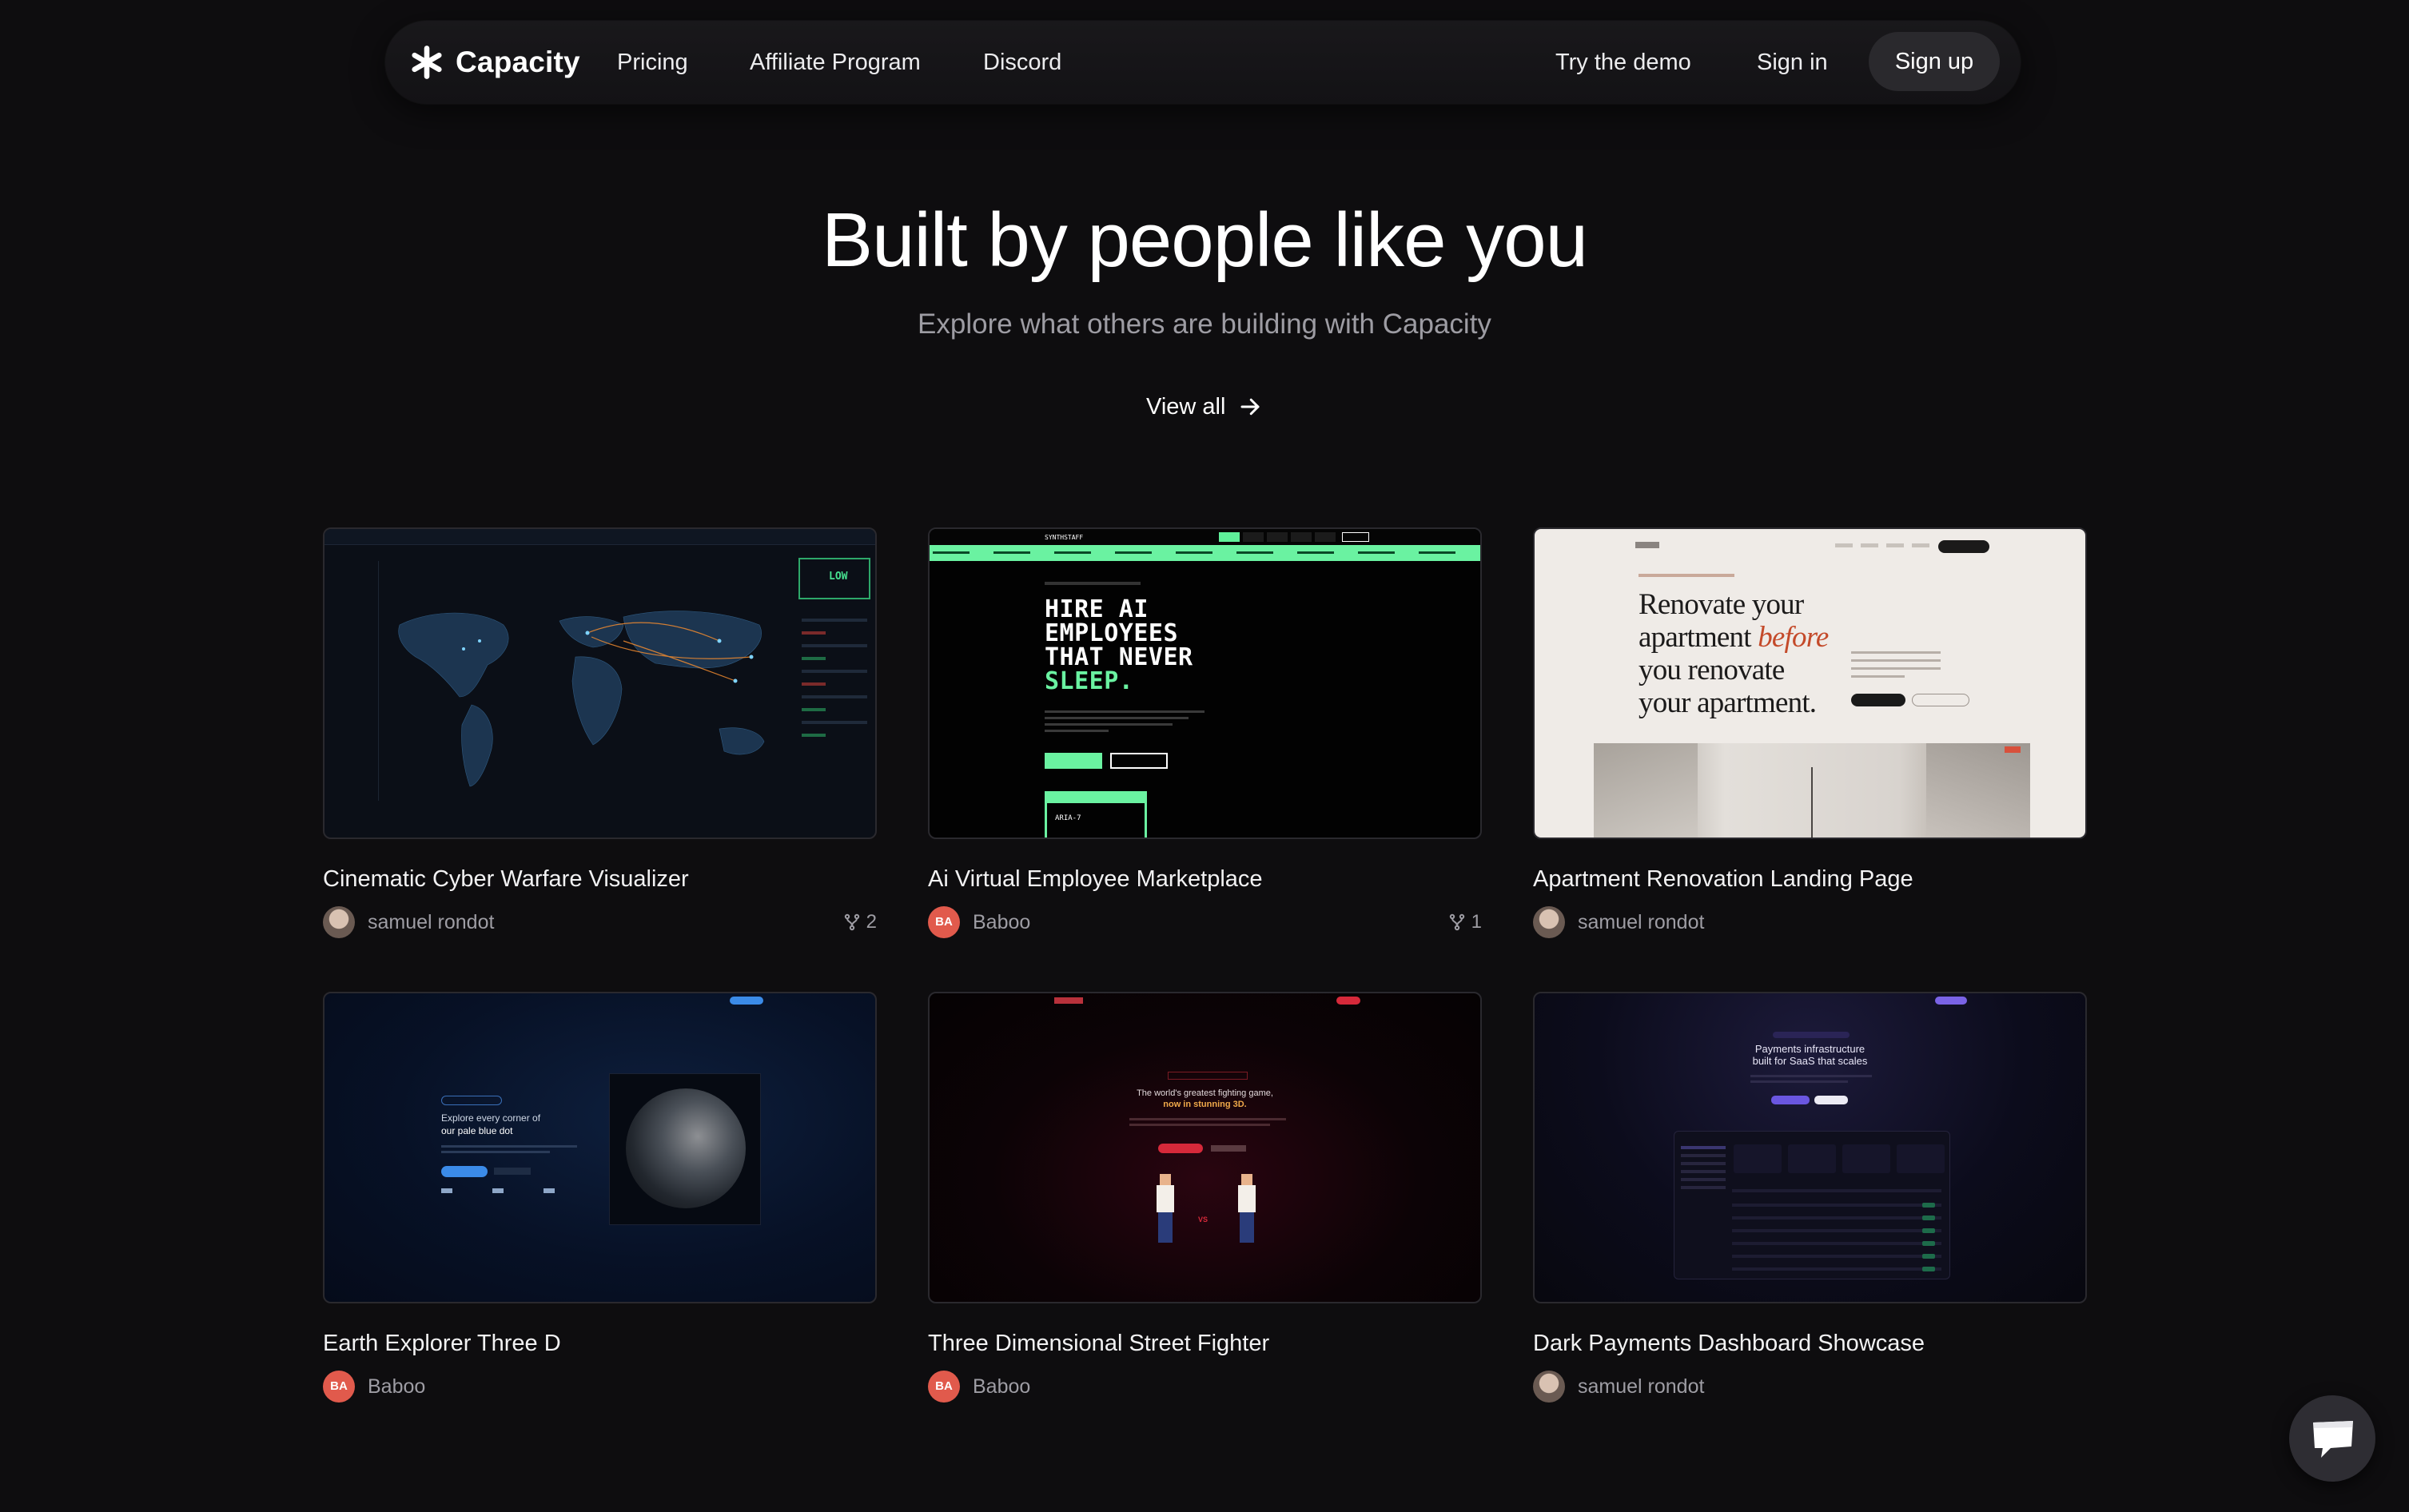 This screenshot has height=1512, width=2409. What do you see at coordinates (442, 1344) in the screenshot?
I see `project-title: Earth Explorer Three D` at bounding box center [442, 1344].